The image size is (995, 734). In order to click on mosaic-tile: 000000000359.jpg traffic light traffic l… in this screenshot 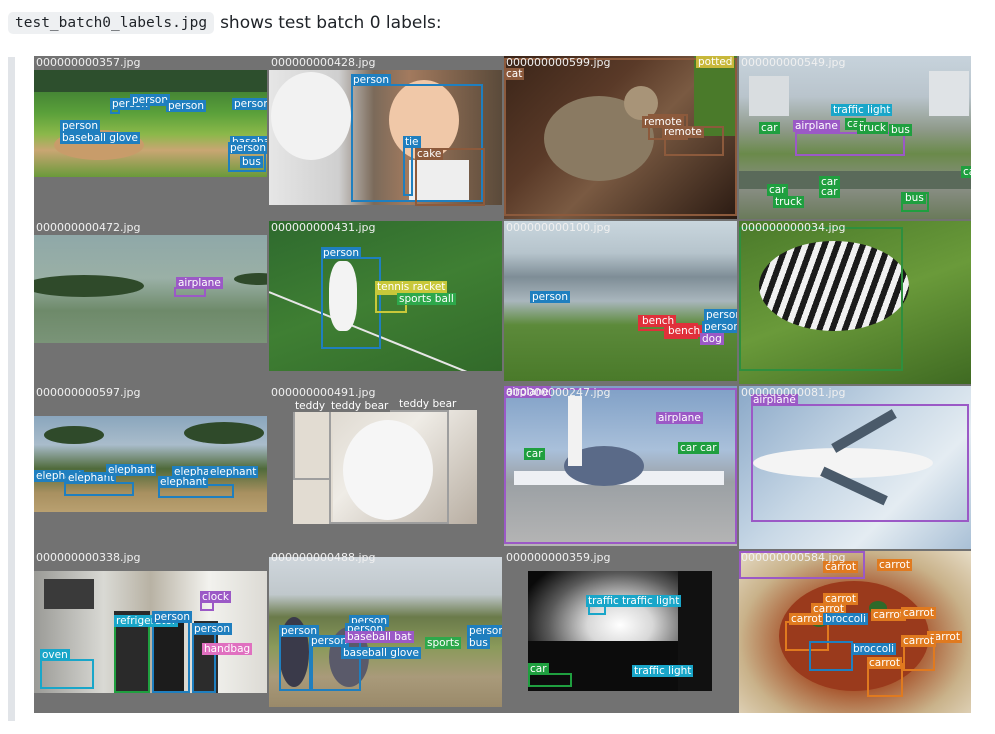, I will do `click(620, 632)`.